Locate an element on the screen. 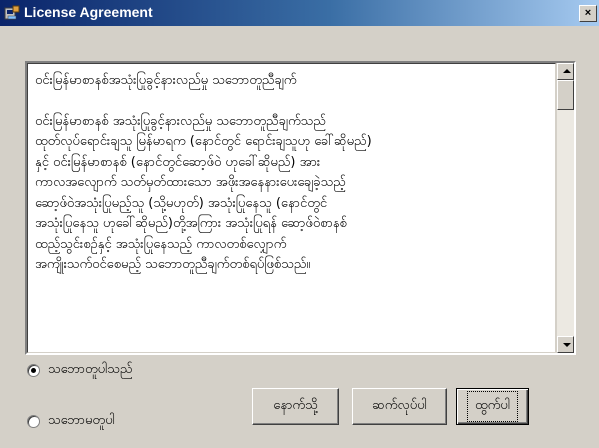 The height and width of the screenshot is (448, 599). scroll-up-button is located at coordinates (565, 71).